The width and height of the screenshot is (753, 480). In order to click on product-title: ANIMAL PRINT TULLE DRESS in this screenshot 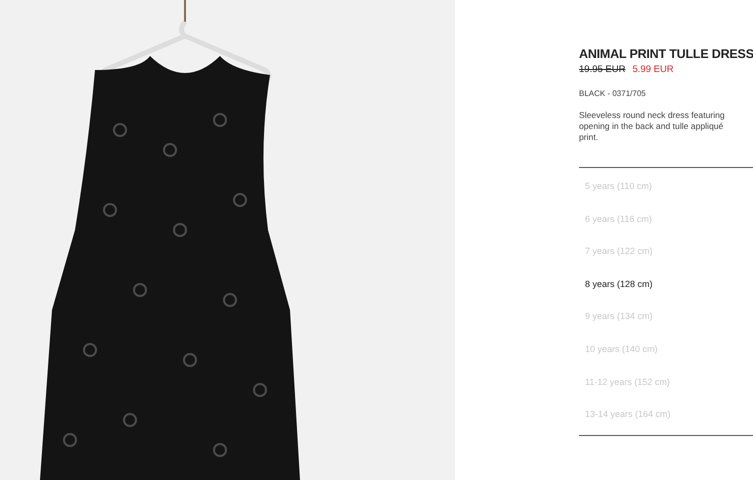, I will do `click(666, 54)`.